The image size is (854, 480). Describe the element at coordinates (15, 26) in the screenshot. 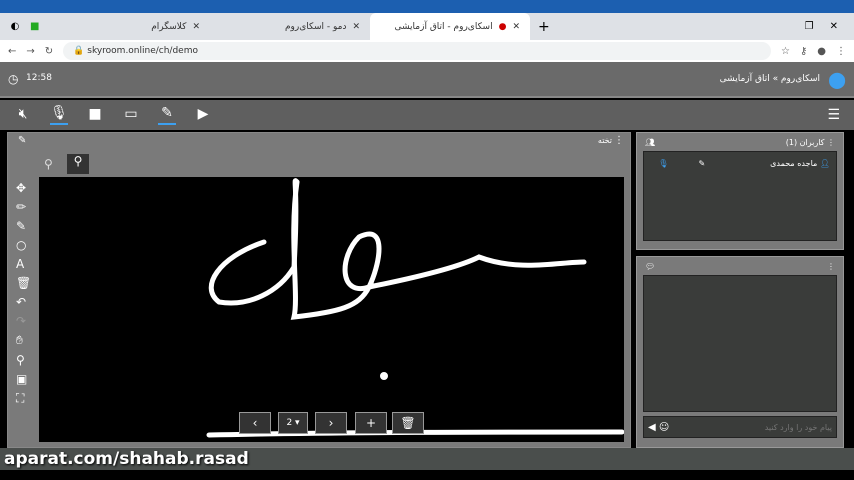

I see `globe-icon: ◐` at that location.